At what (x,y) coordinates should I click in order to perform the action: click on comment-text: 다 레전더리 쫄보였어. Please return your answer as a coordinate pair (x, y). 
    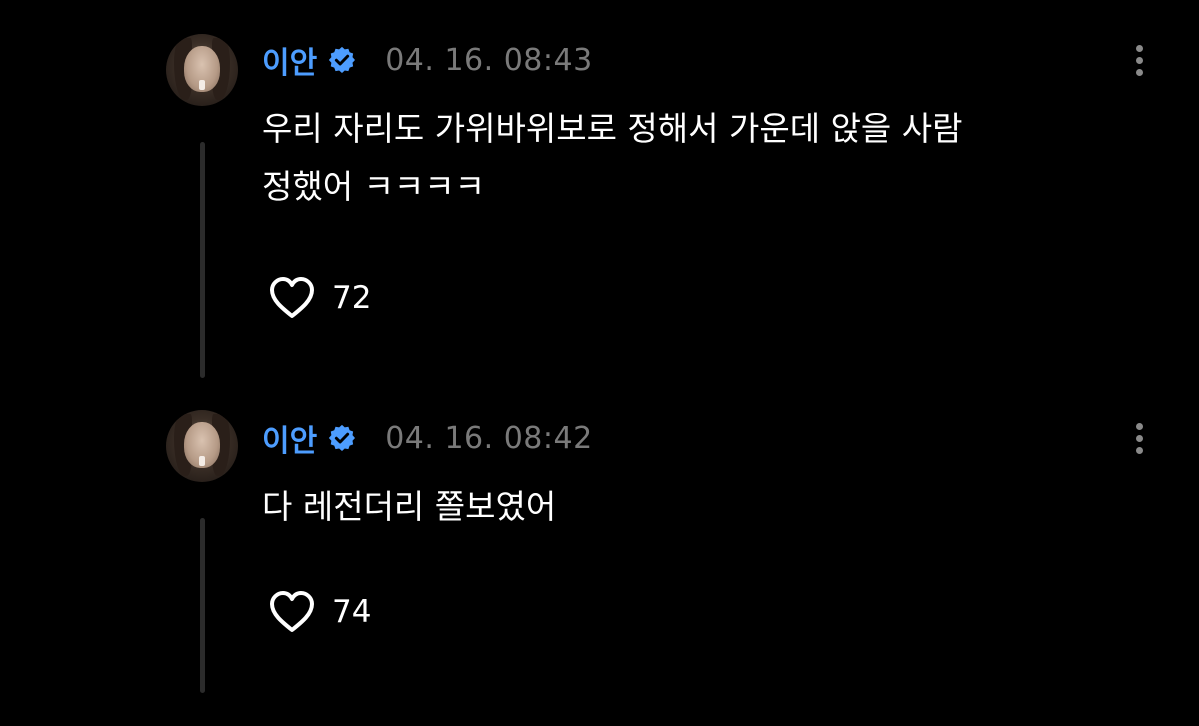
    Looking at the image, I should click on (409, 506).